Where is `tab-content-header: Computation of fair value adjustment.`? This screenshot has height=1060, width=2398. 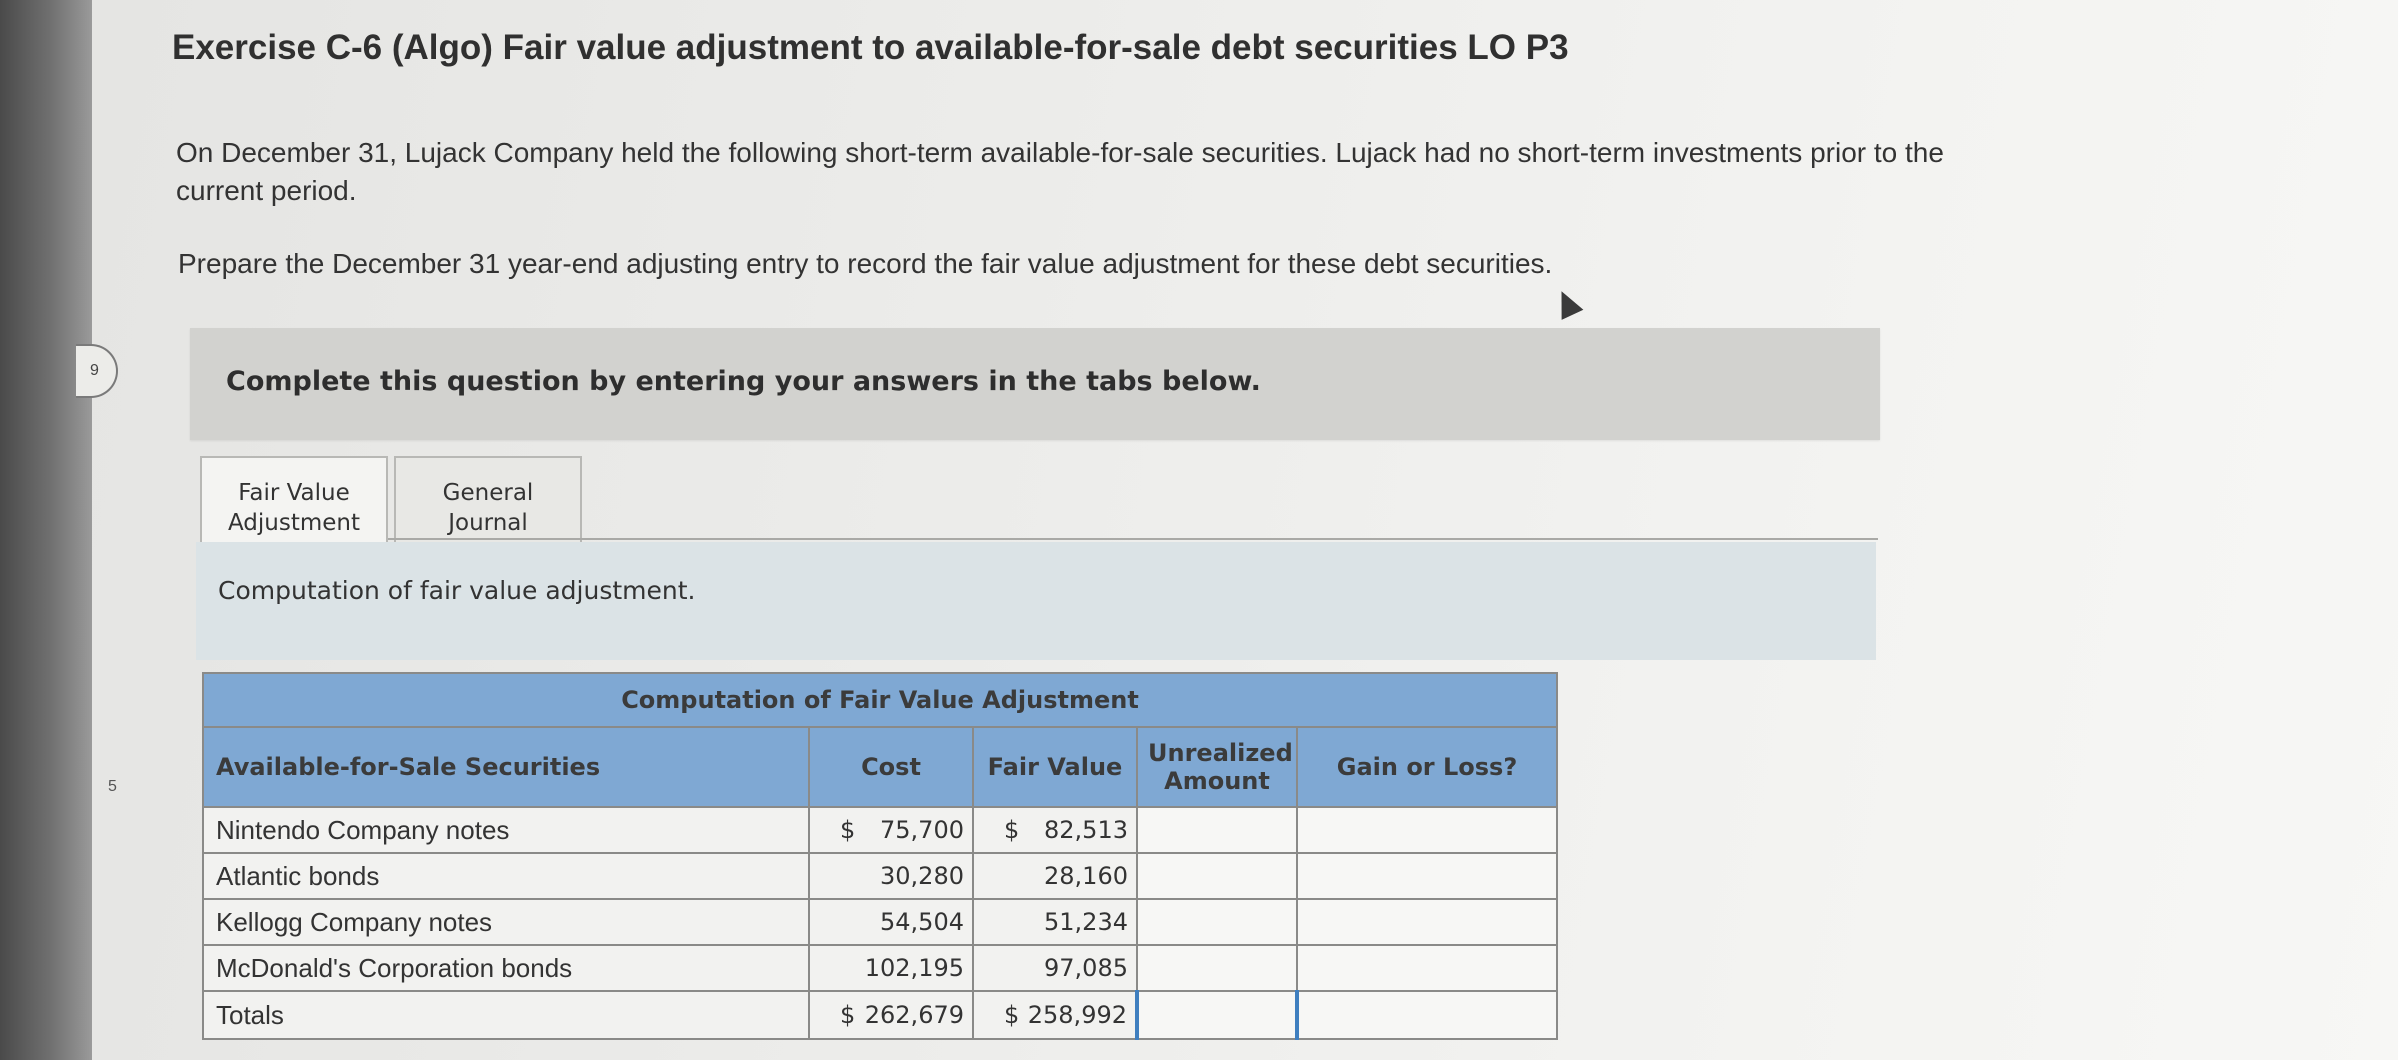
tab-content-header: Computation of fair value adjustment. is located at coordinates (1036, 601).